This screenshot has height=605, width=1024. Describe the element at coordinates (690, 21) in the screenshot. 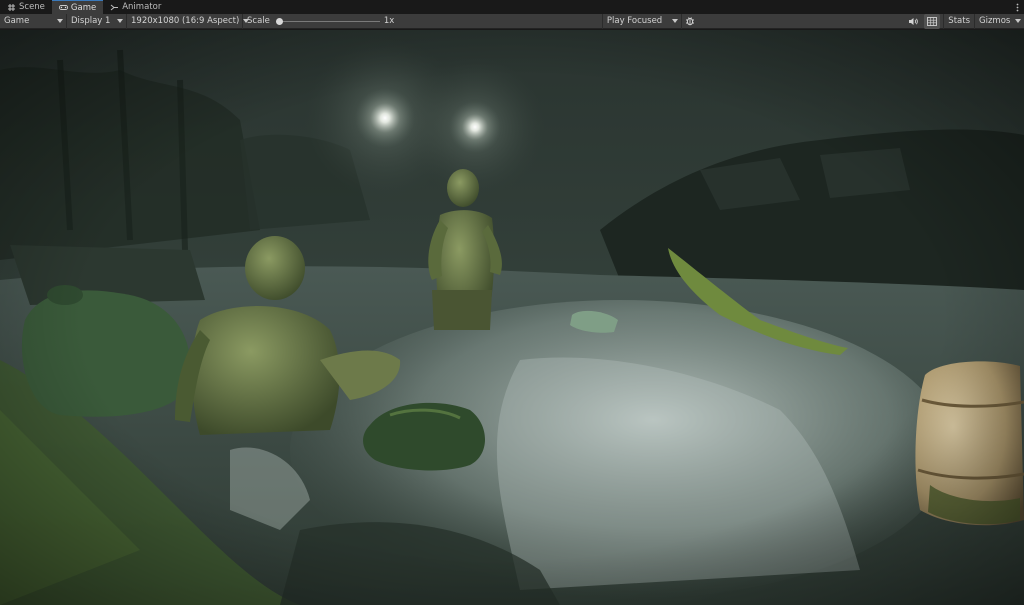

I see `bug-icon` at that location.